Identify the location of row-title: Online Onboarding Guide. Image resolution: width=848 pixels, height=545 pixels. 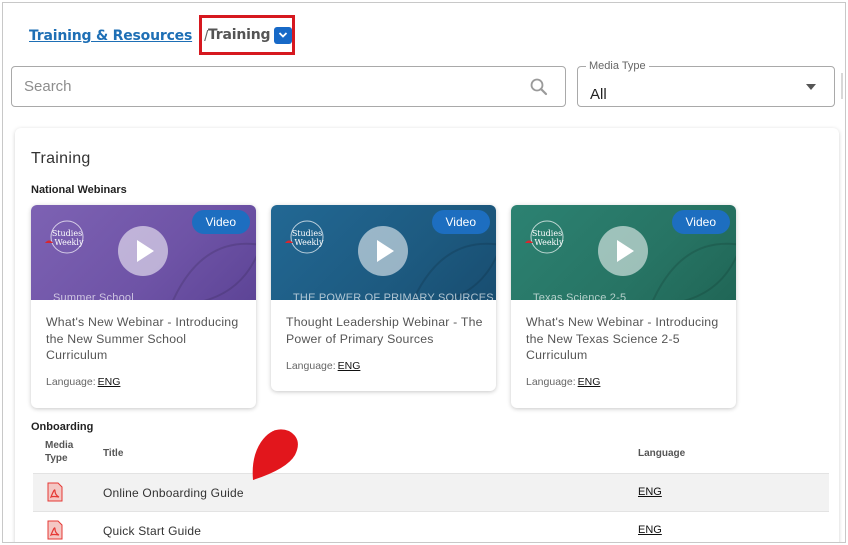
(173, 493).